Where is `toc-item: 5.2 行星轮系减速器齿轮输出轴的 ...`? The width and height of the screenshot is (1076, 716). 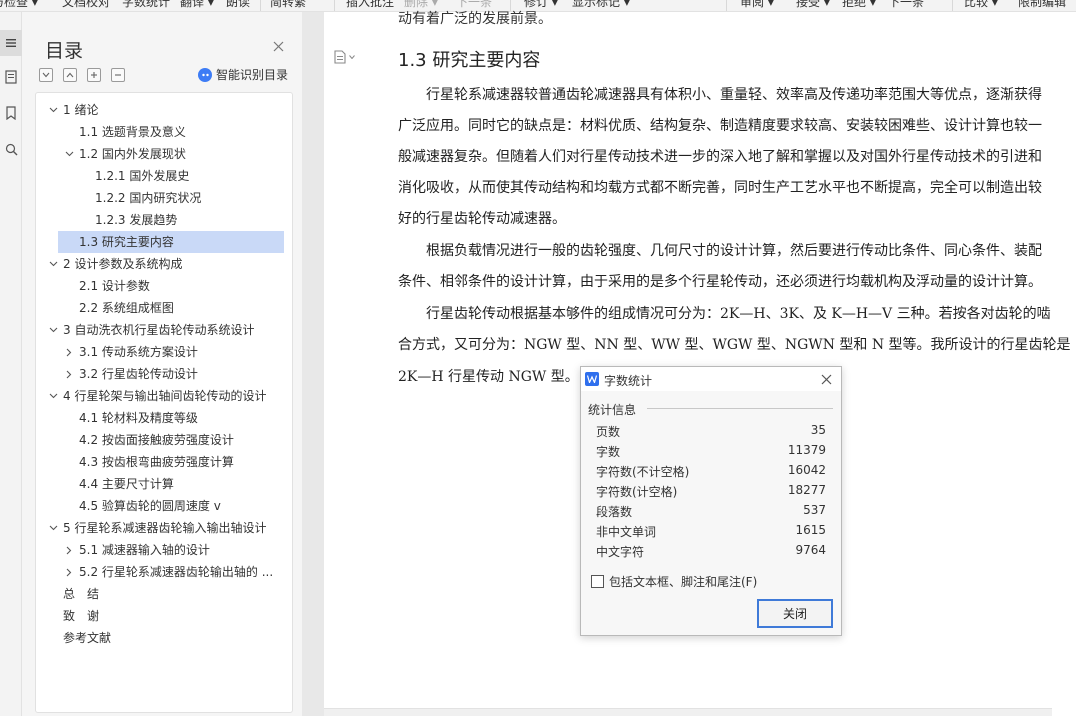
toc-item: 5.2 行星轮系减速器齿轮输出轴的 ... is located at coordinates (164, 572).